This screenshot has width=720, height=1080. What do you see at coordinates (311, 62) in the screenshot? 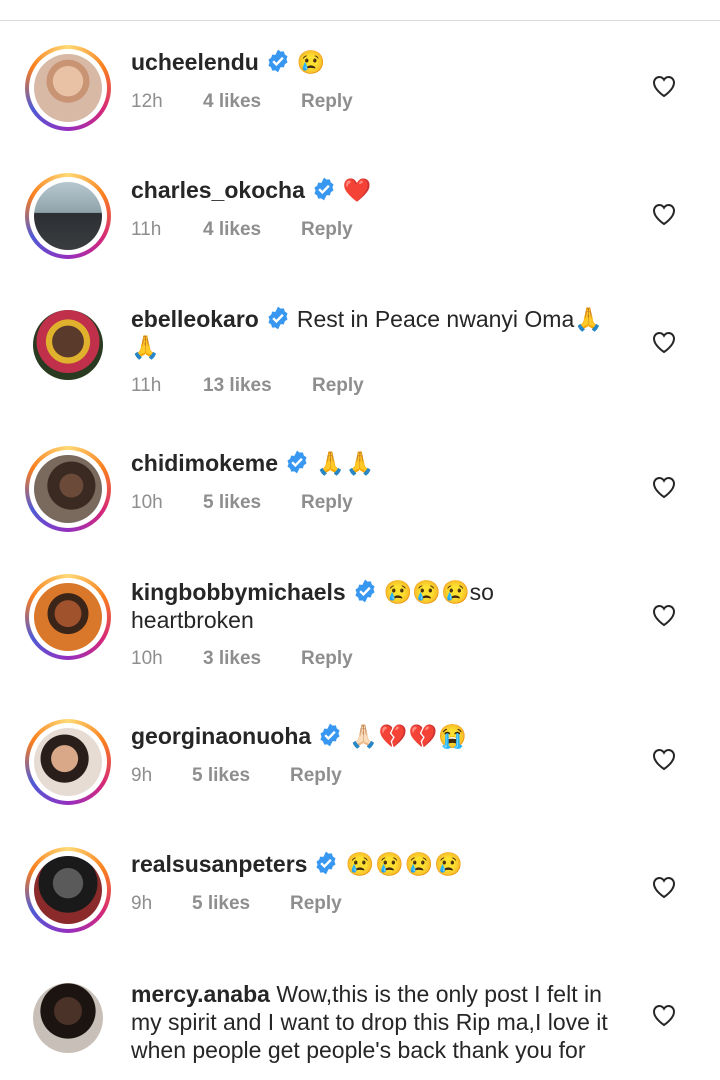
I see `comment-text: 😢` at bounding box center [311, 62].